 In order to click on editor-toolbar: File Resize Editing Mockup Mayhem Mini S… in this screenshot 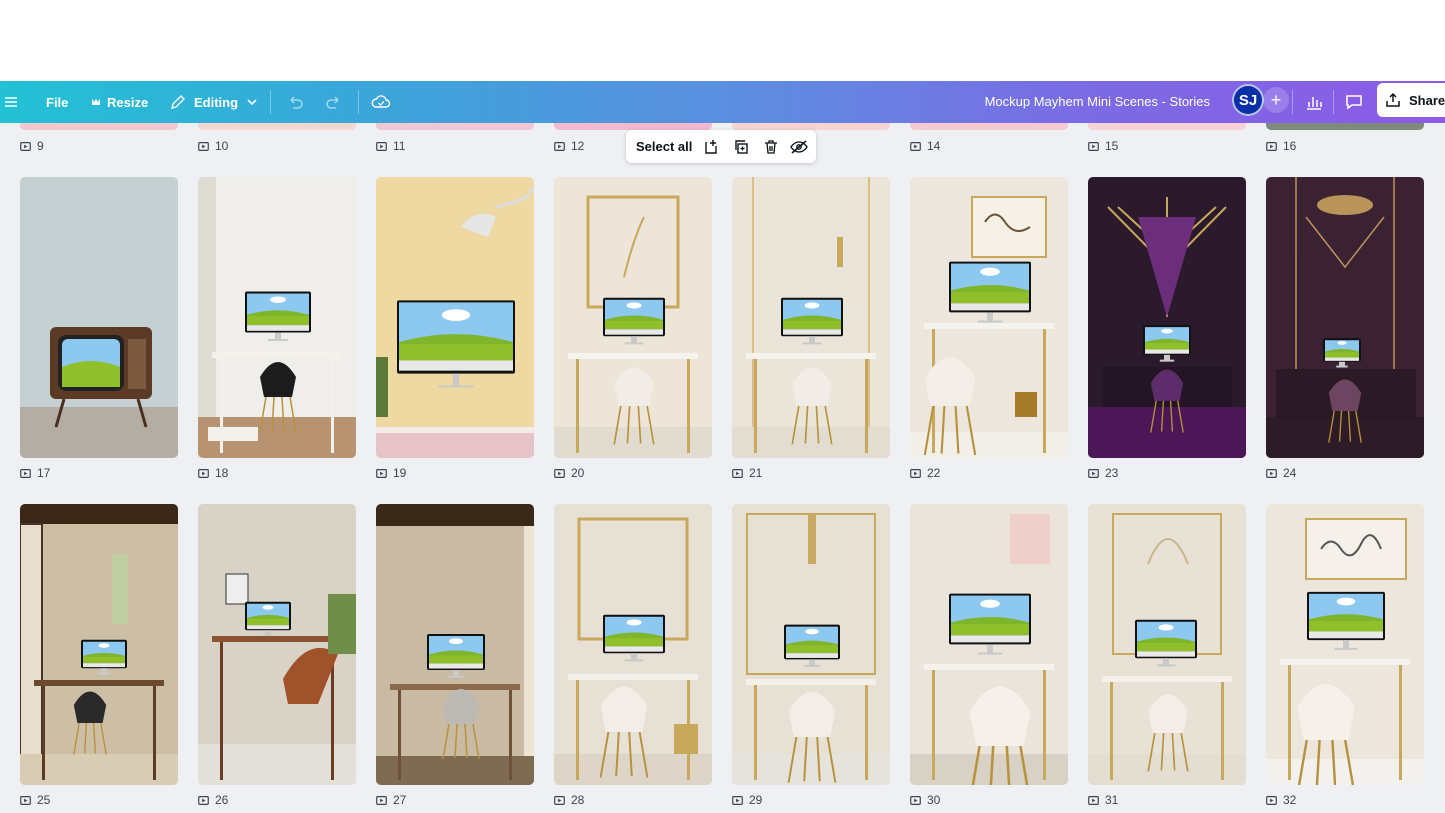, I will do `click(722, 102)`.